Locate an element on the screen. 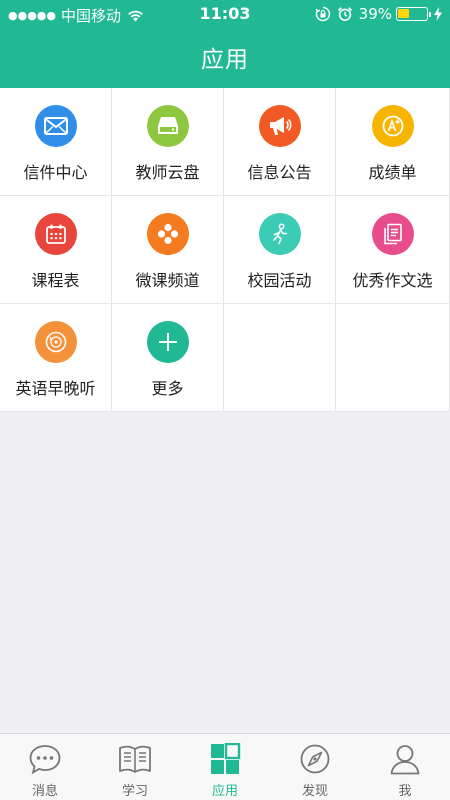  app-label: 成绩单 is located at coordinates (392, 172).